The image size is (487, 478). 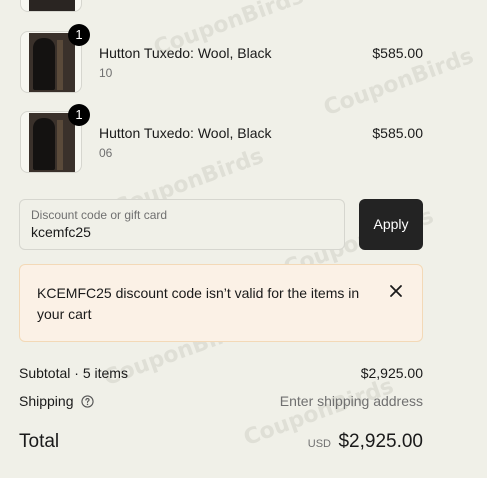 I want to click on item-variant: 10, so click(x=106, y=73).